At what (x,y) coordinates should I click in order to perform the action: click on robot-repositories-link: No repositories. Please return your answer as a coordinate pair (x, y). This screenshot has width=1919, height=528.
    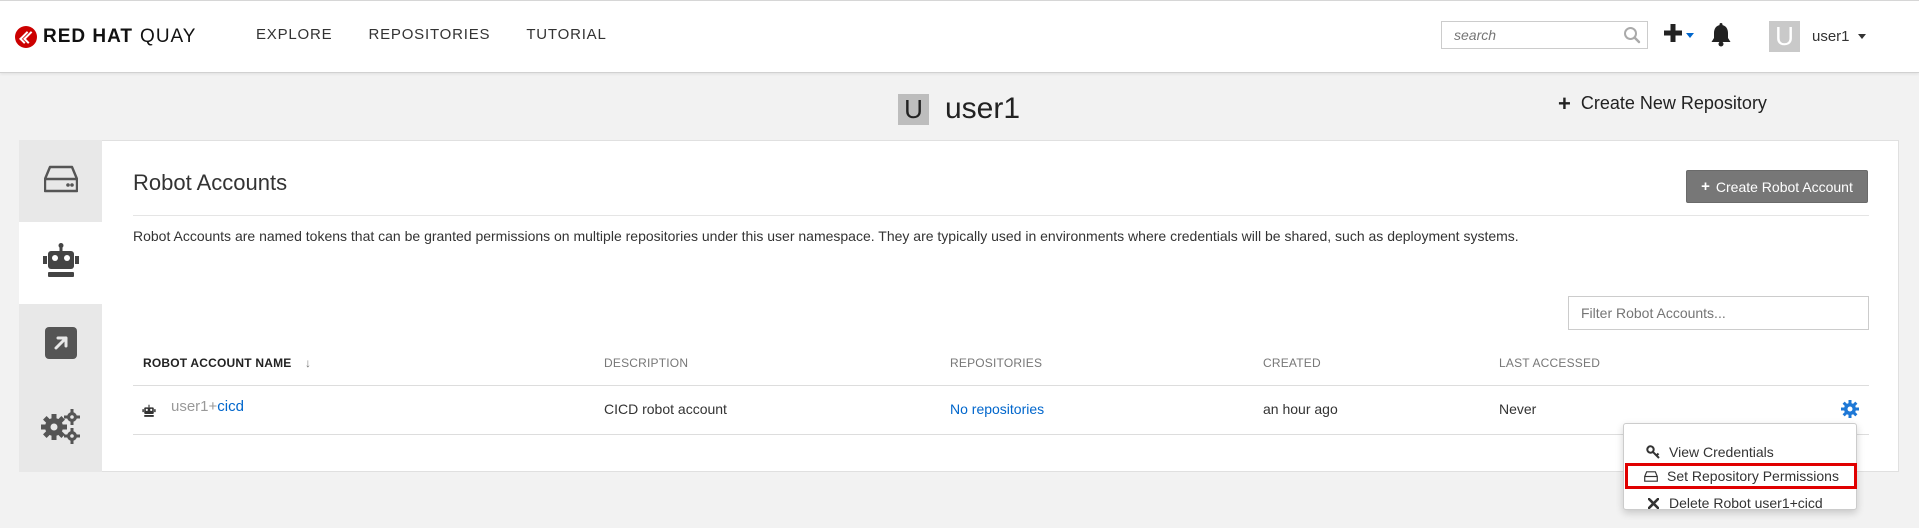
    Looking at the image, I should click on (997, 409).